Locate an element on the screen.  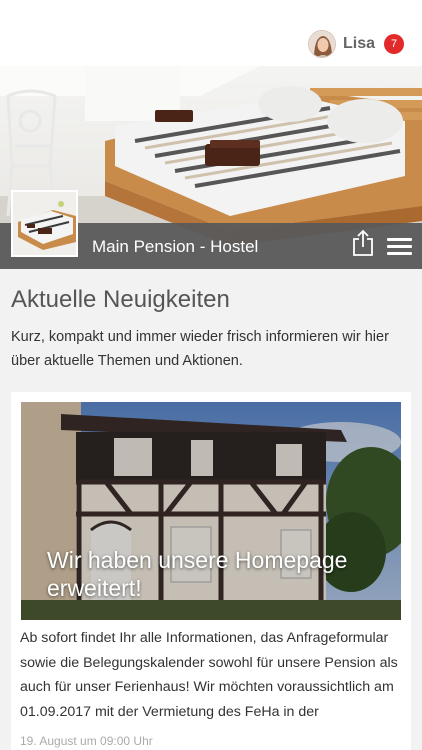
share-icon is located at coordinates (363, 243).